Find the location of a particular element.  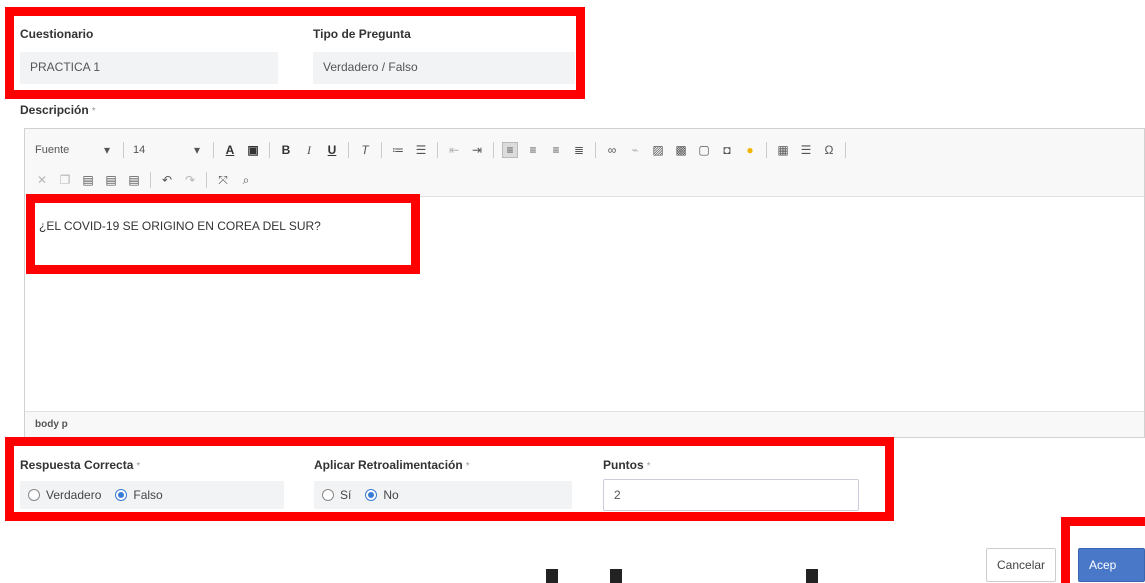

radio-falso-label: Falso is located at coordinates (148, 495).